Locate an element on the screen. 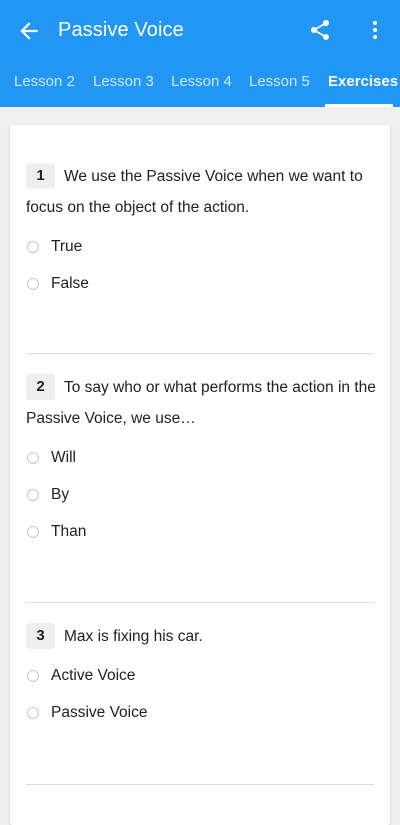 The height and width of the screenshot is (825, 400). option-radio: False is located at coordinates (201, 284).